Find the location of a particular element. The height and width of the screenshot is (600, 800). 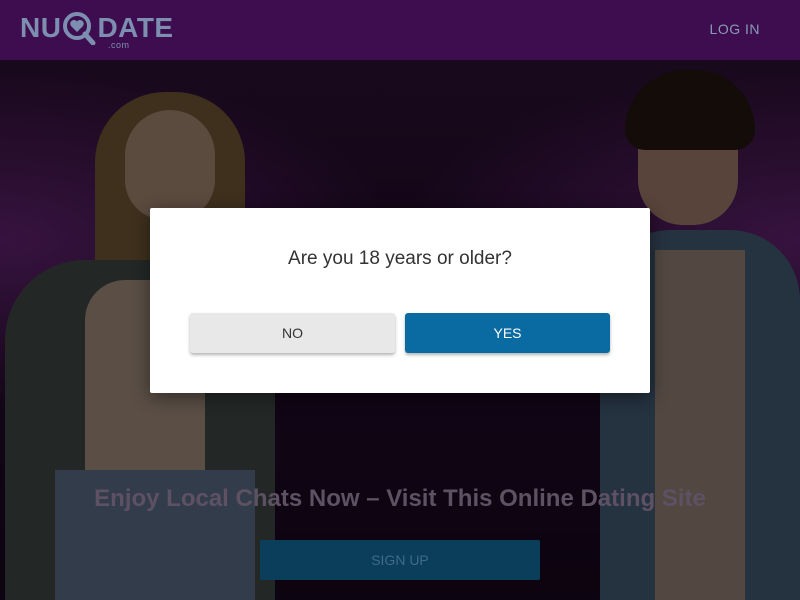

age-question: Are you 18 years or older? is located at coordinates (400, 258).